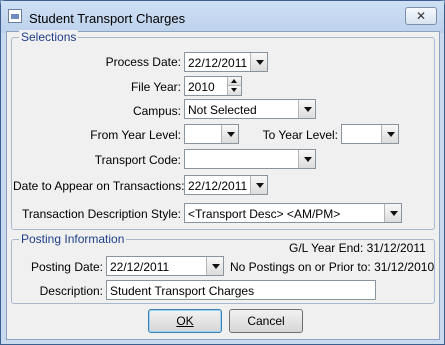 The width and height of the screenshot is (445, 345). I want to click on process-date-dropdown: 22/12/2011, so click(226, 62).